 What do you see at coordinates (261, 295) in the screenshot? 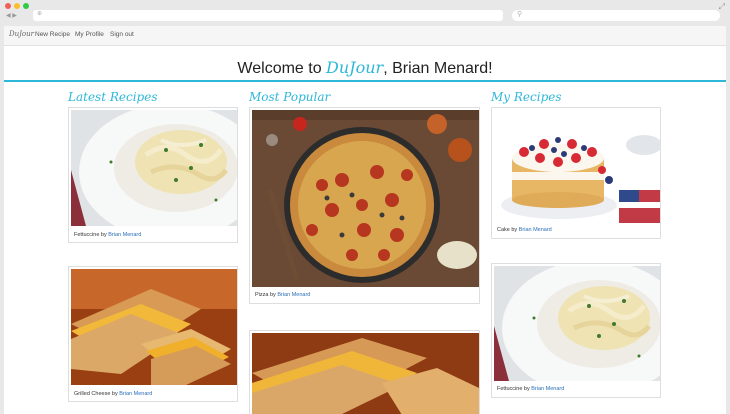
I see `recipe-title-link: Pizza` at bounding box center [261, 295].